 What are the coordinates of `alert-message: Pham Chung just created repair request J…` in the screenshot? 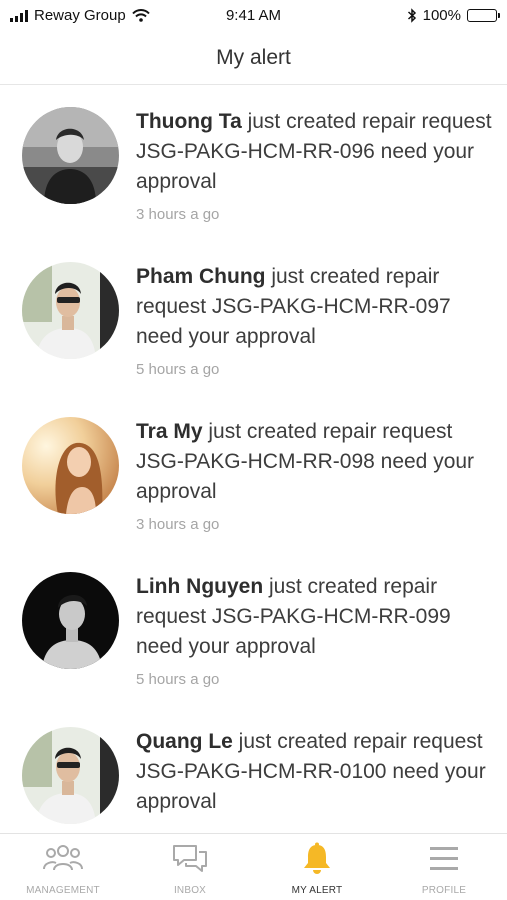 It's located at (316, 307).